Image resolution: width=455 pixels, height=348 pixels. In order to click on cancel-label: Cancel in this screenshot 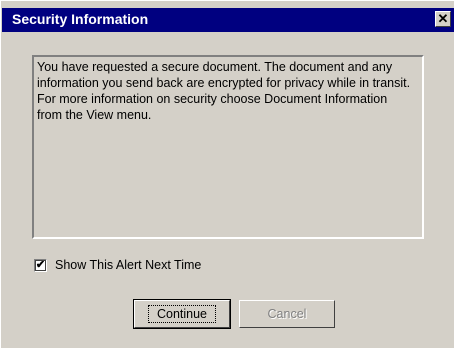, I will do `click(287, 314)`.